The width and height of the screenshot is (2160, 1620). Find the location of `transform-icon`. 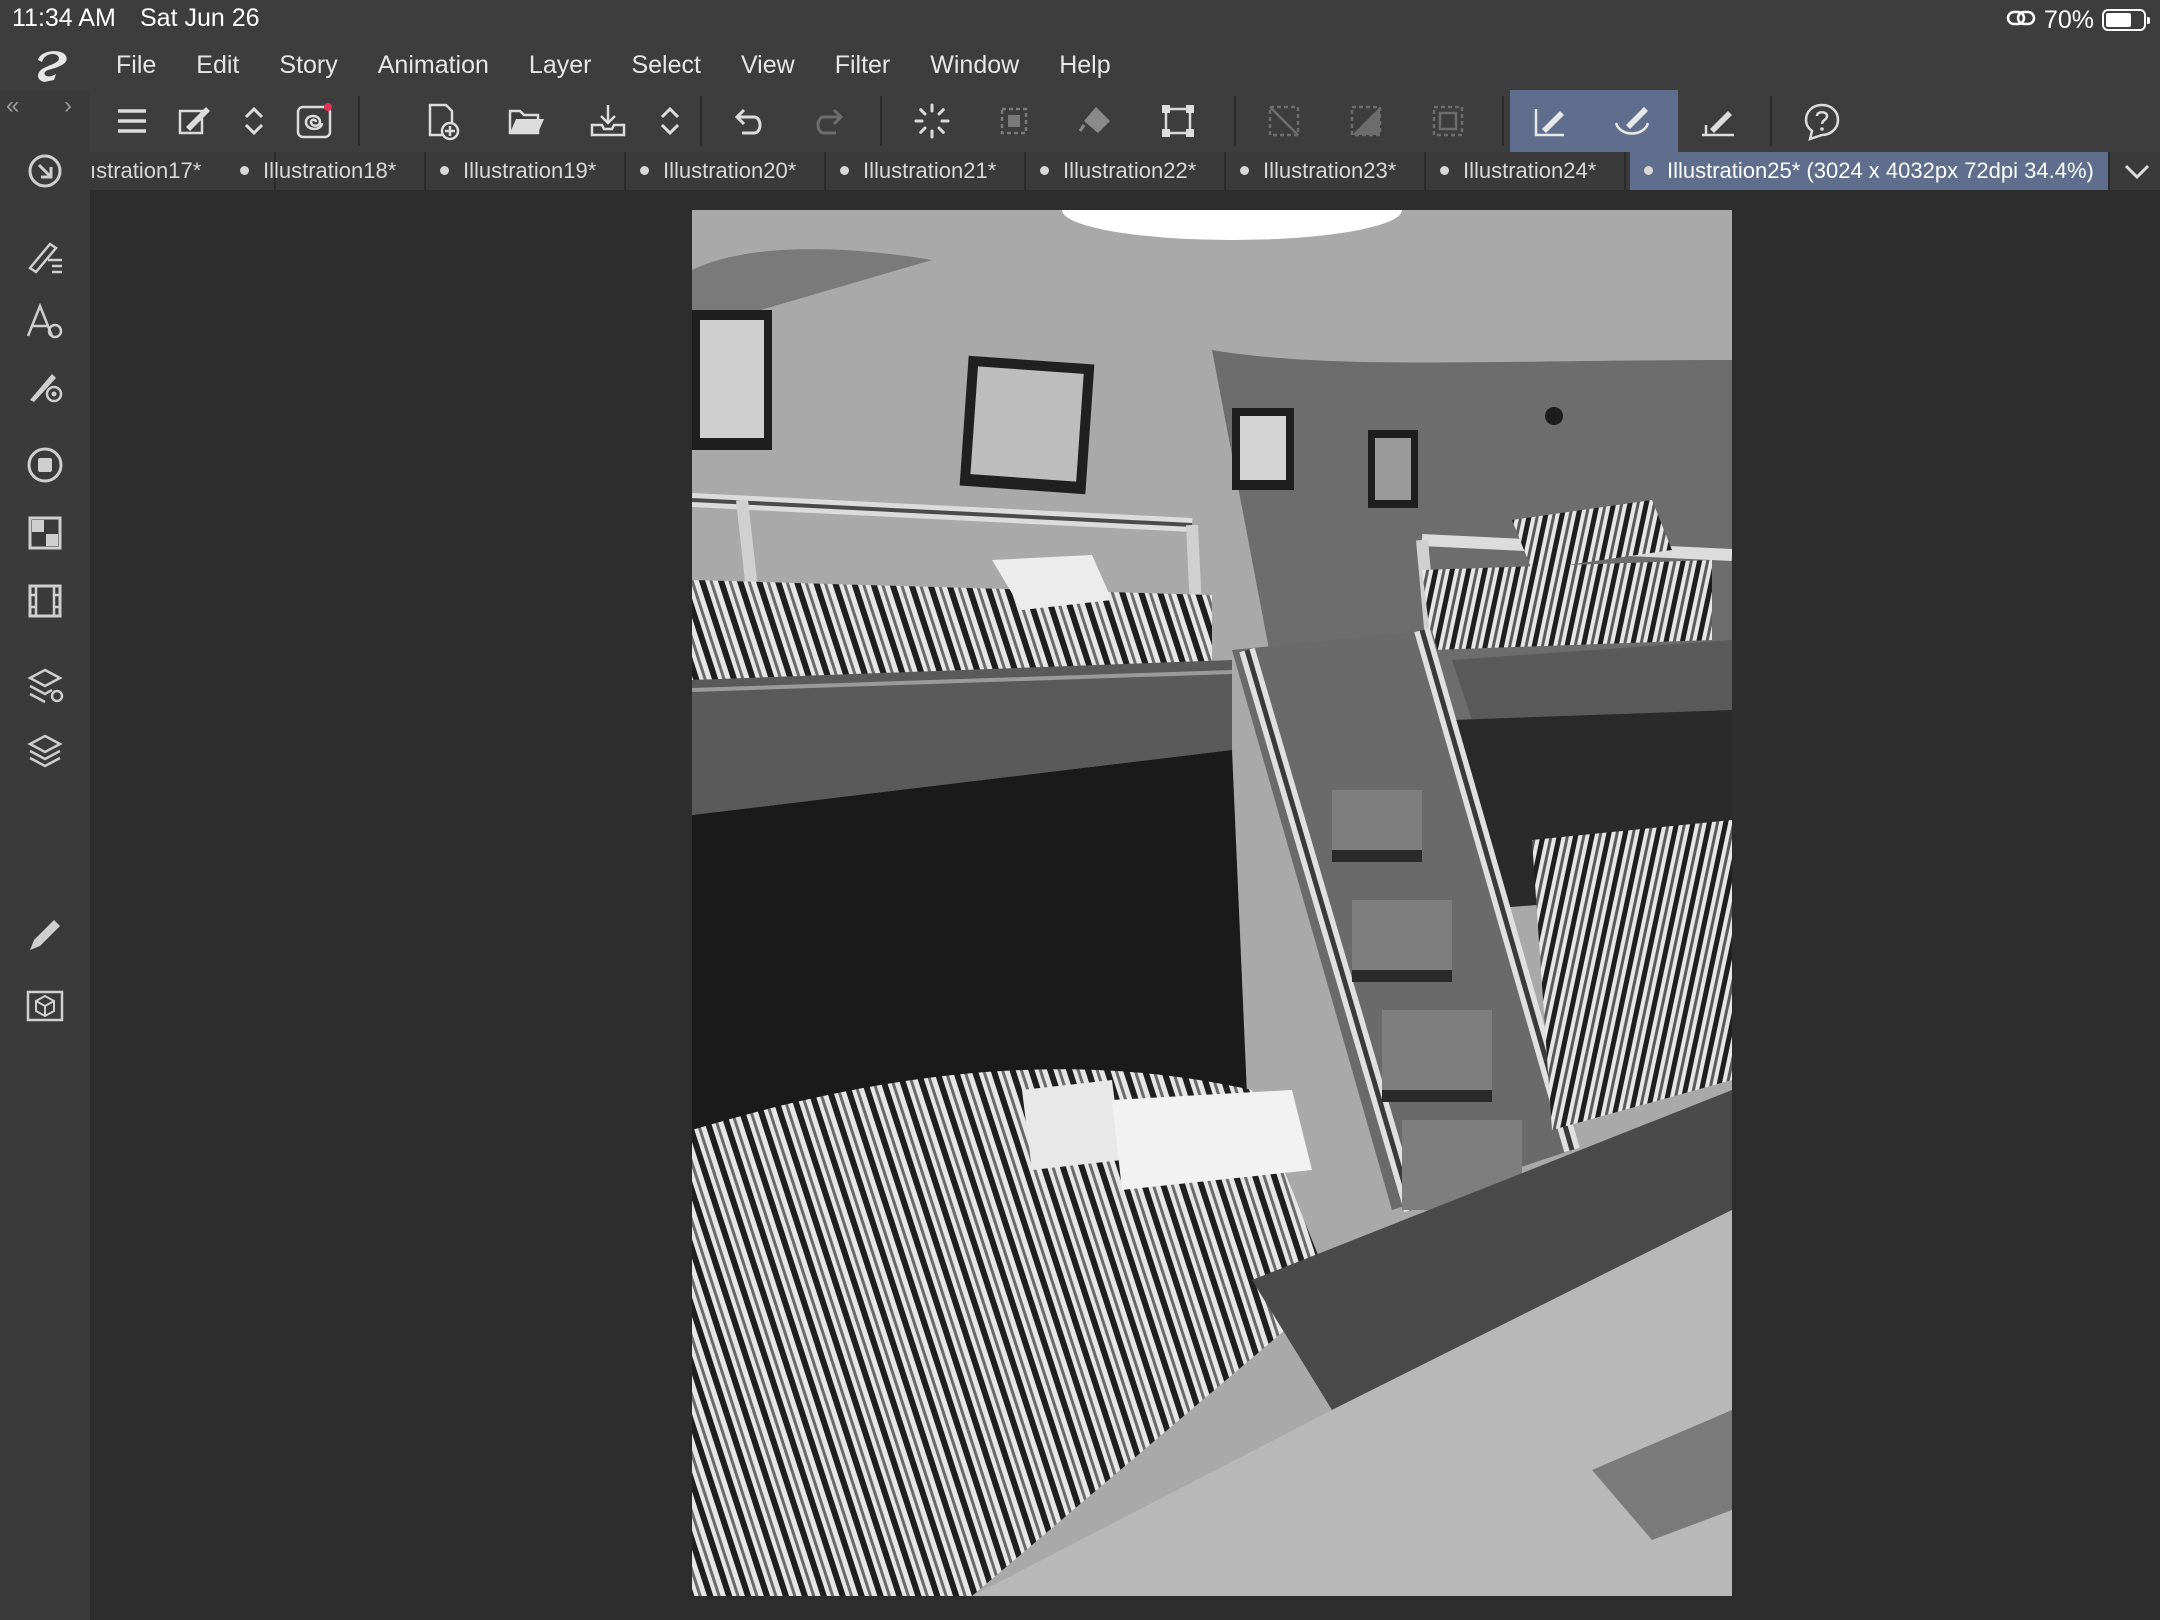

transform-icon is located at coordinates (1178, 121).